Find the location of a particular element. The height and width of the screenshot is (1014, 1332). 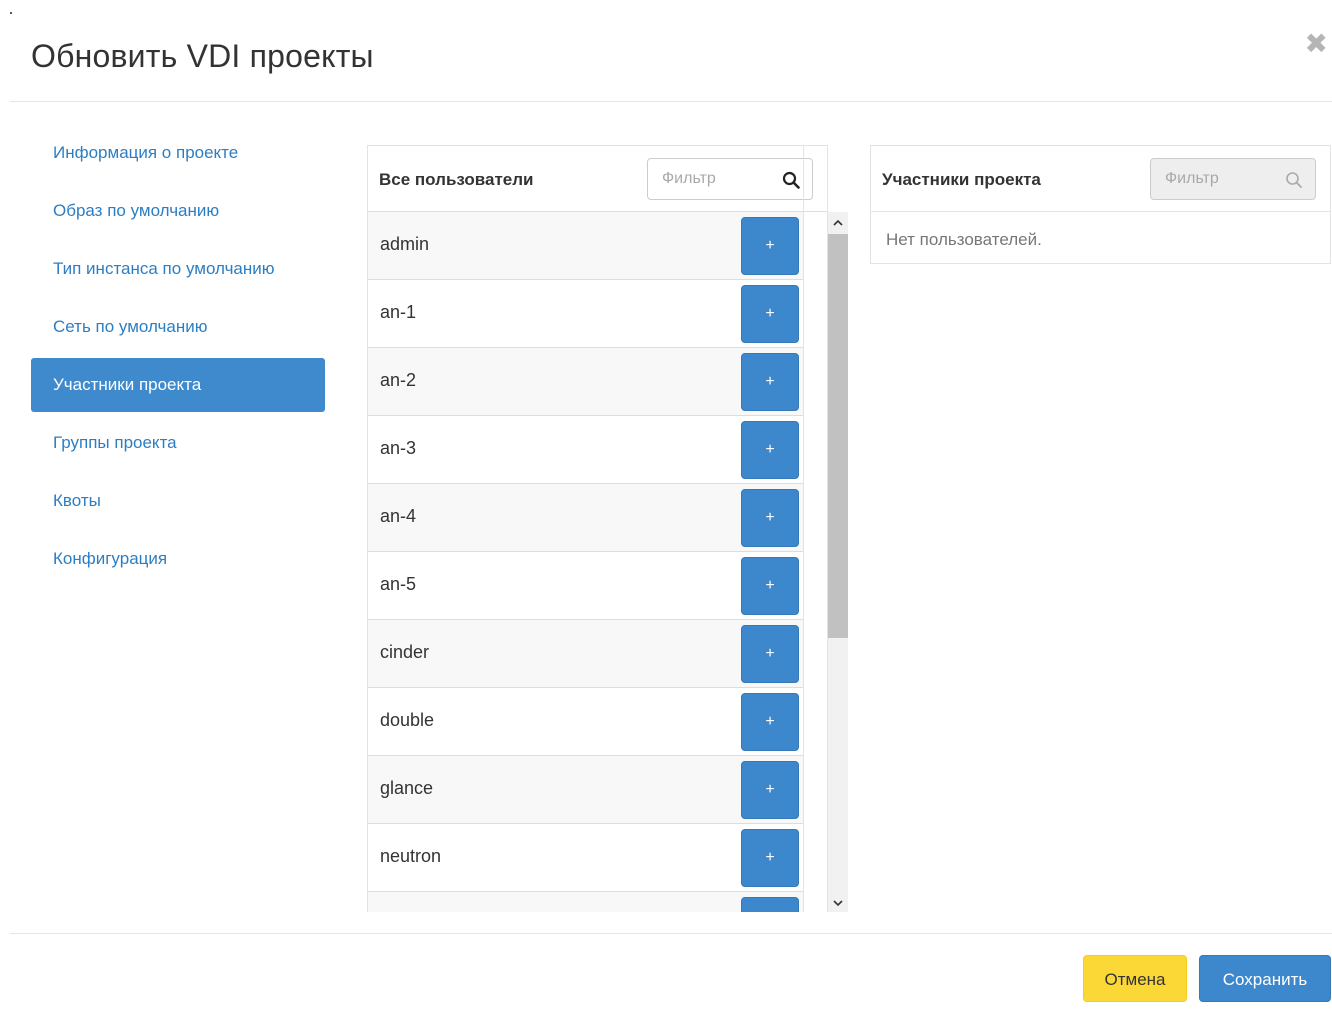

user-row: an-4 + is located at coordinates (586, 518).